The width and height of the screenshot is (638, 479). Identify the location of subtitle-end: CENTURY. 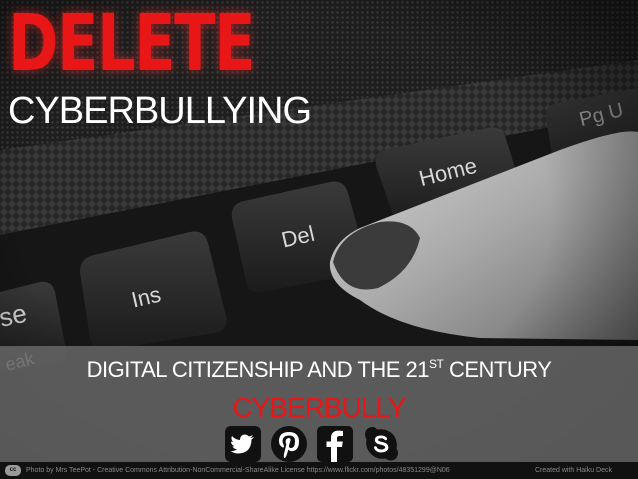
(497, 369).